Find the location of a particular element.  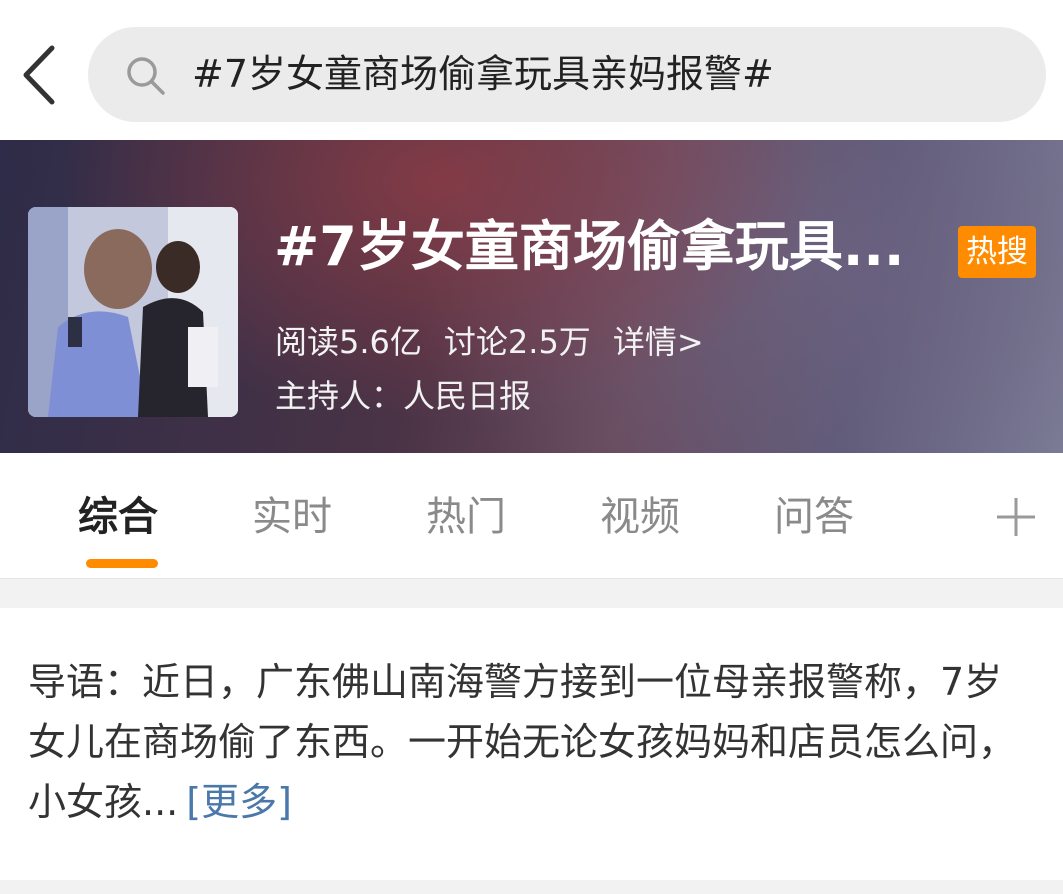

discussion-count: 讨论2.5万 is located at coordinates (517, 342).